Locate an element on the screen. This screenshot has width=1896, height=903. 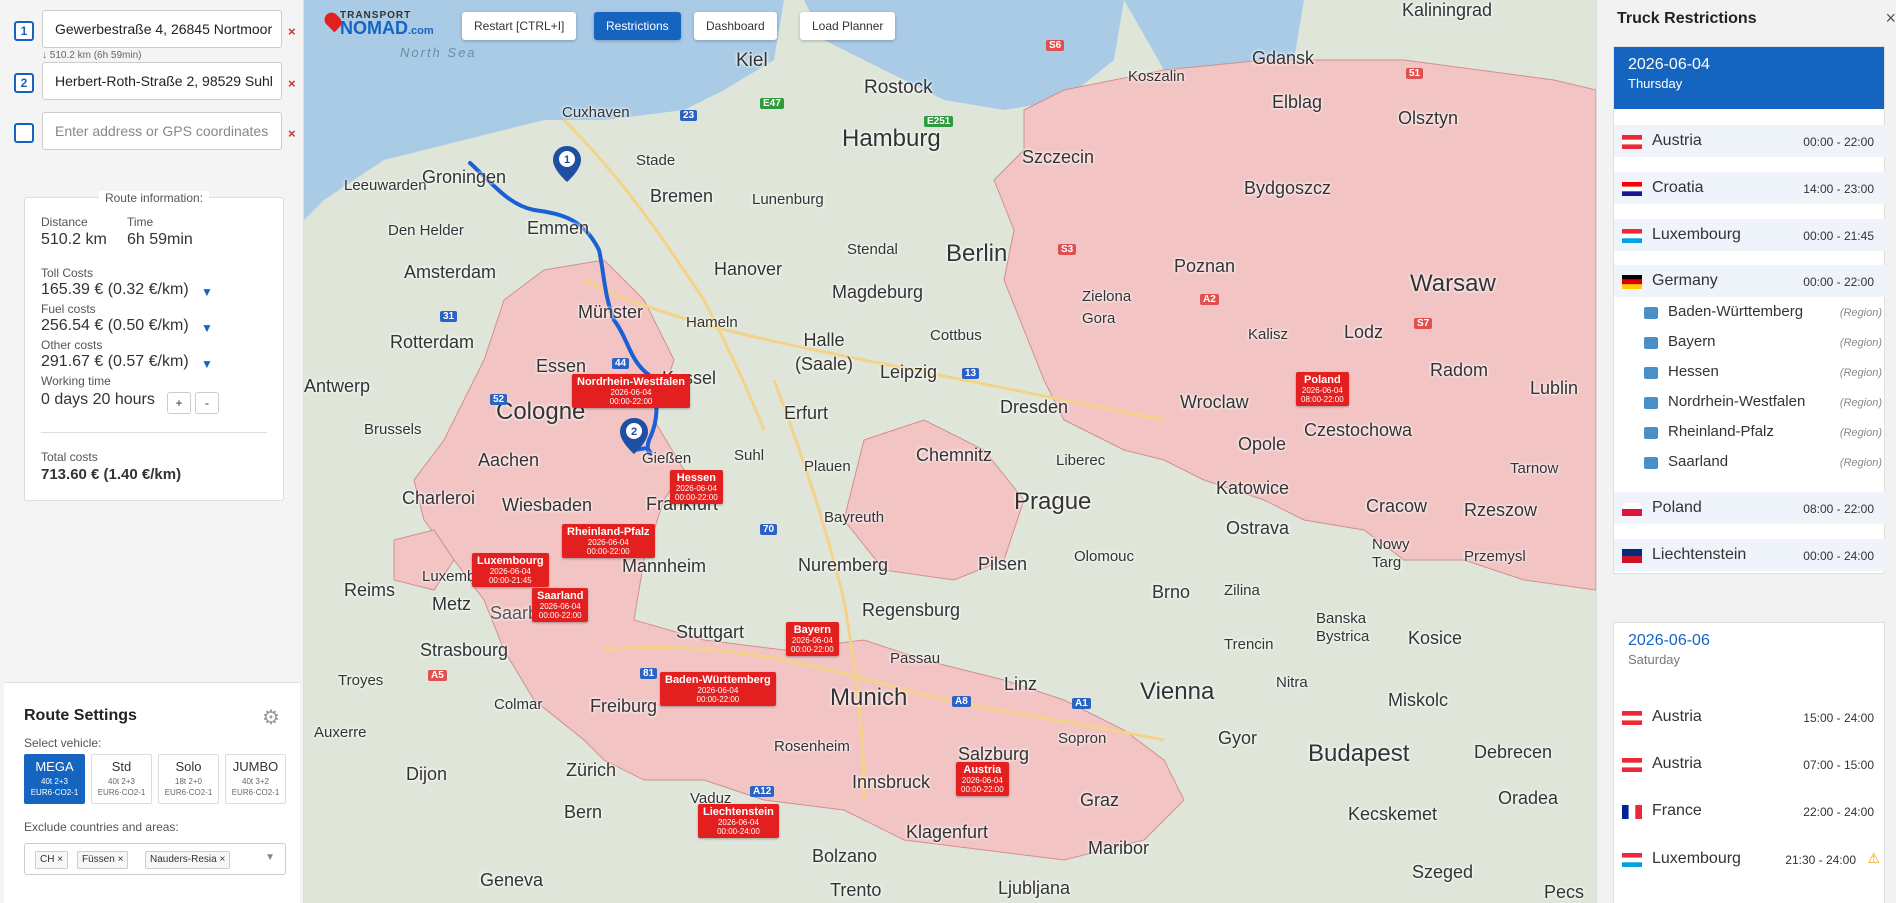
vehicle-euro: EUR6·CO2-1 is located at coordinates (121, 792).